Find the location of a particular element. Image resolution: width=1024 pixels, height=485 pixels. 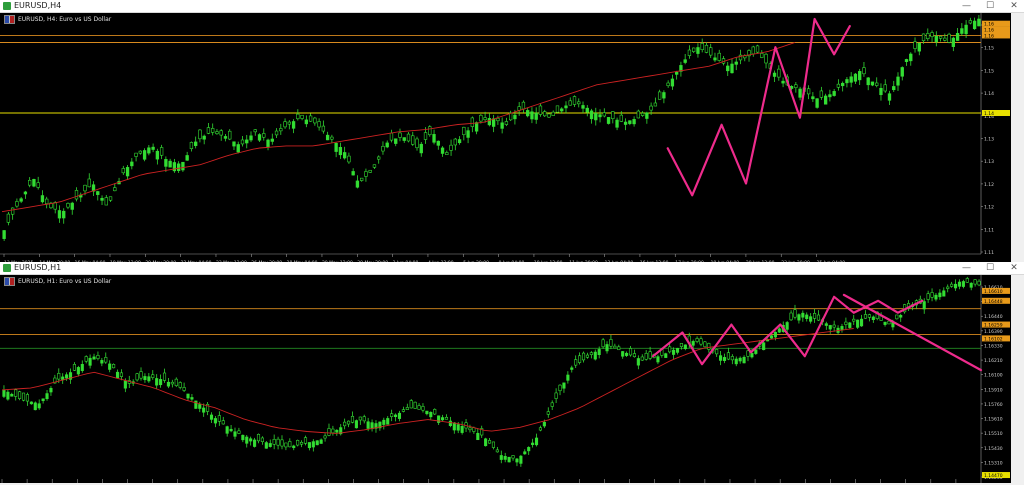

window-titlebar: EURUSD,H4 — ☐ ✕ is located at coordinates (512, 6).